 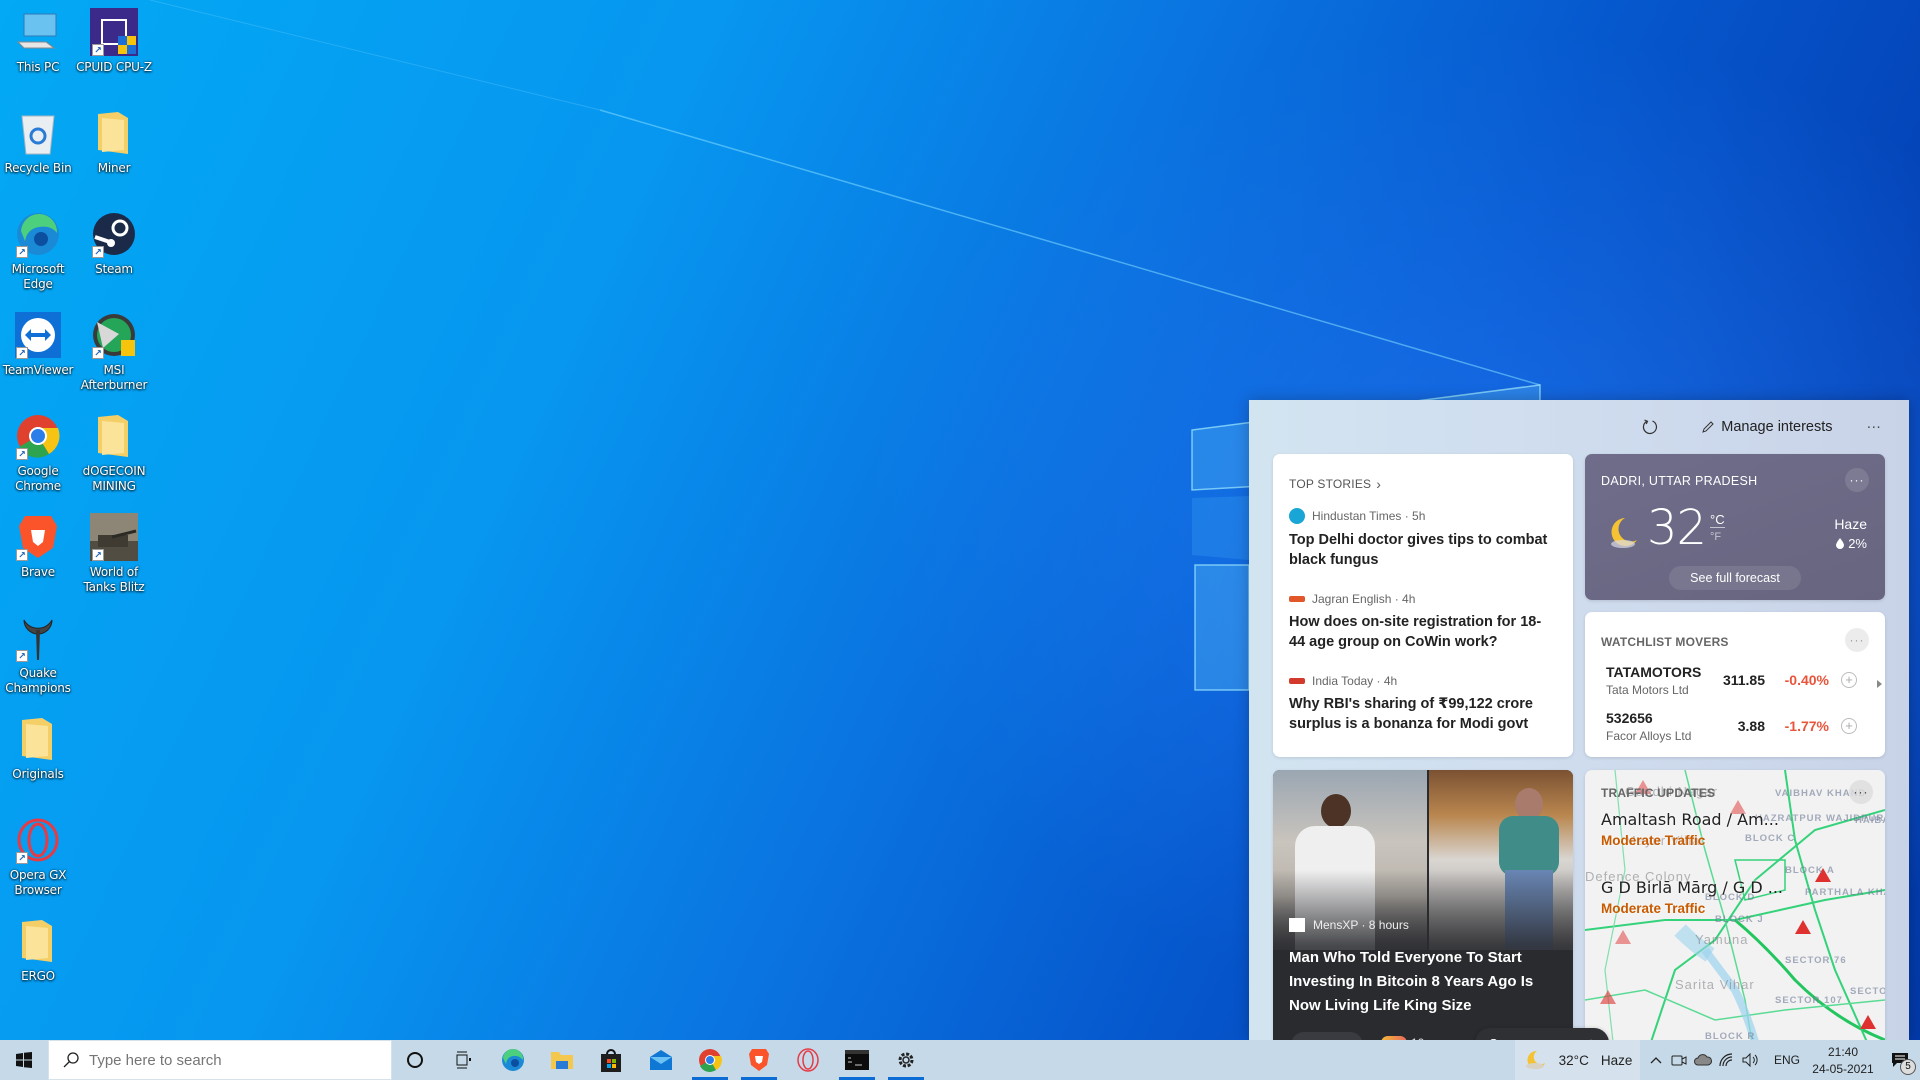 What do you see at coordinates (38, 168) in the screenshot?
I see `desktop-icon-label: Recycle Bin` at bounding box center [38, 168].